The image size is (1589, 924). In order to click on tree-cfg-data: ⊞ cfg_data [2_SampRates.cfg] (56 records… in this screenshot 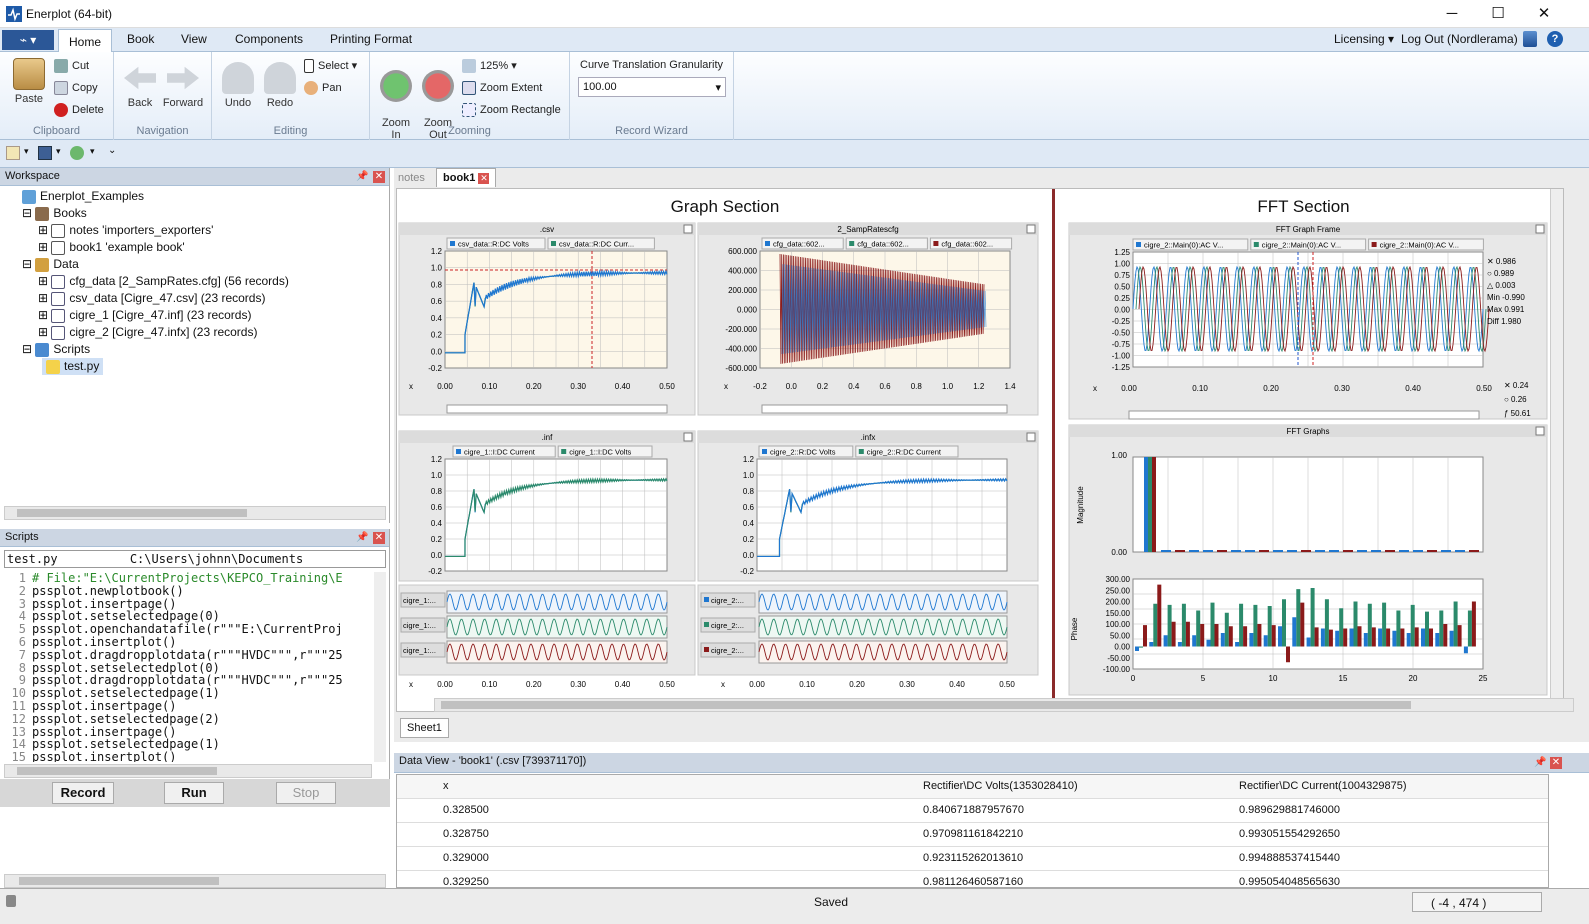, I will do `click(163, 281)`.